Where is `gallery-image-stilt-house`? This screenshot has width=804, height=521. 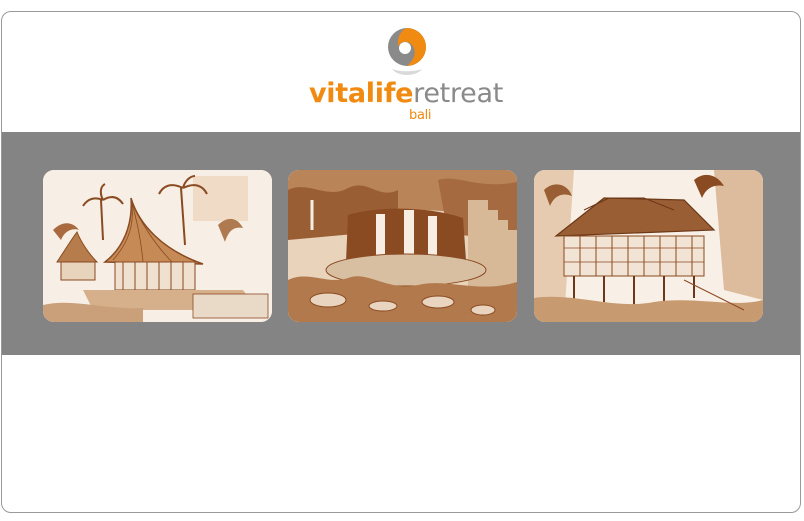 gallery-image-stilt-house is located at coordinates (648, 246).